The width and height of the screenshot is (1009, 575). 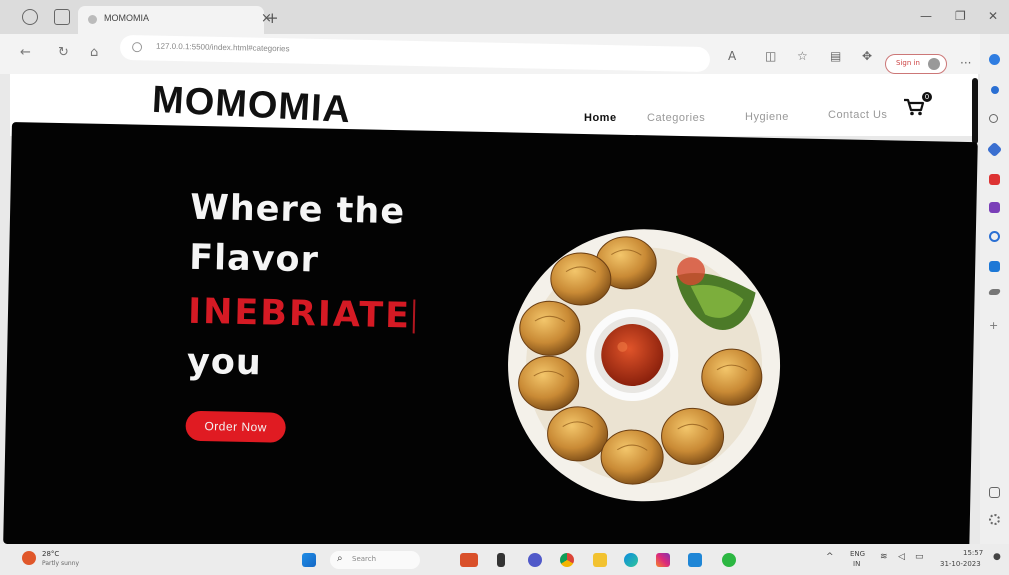 What do you see at coordinates (30, 17) in the screenshot?
I see `workspaces-icon` at bounding box center [30, 17].